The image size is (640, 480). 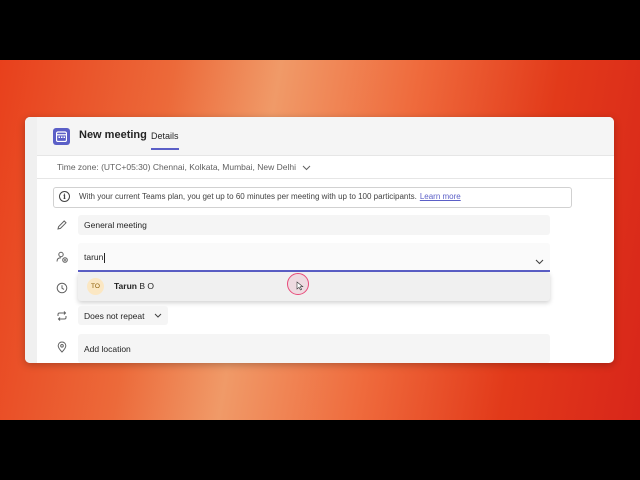 What do you see at coordinates (64, 196) in the screenshot?
I see `info-icon: i` at bounding box center [64, 196].